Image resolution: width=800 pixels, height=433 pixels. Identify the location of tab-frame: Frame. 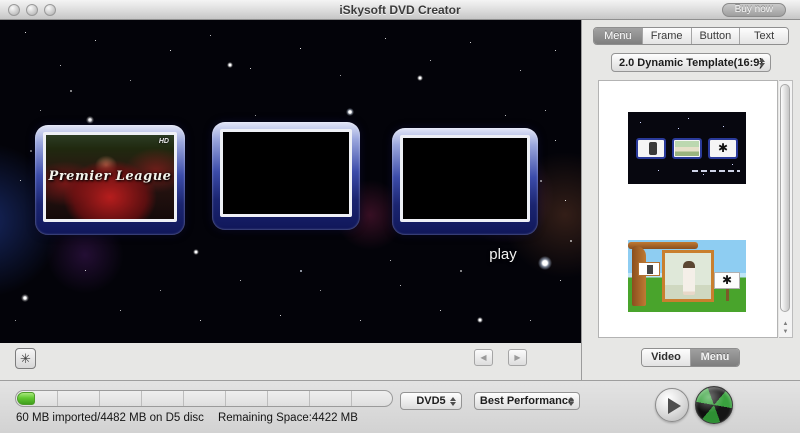
(667, 36).